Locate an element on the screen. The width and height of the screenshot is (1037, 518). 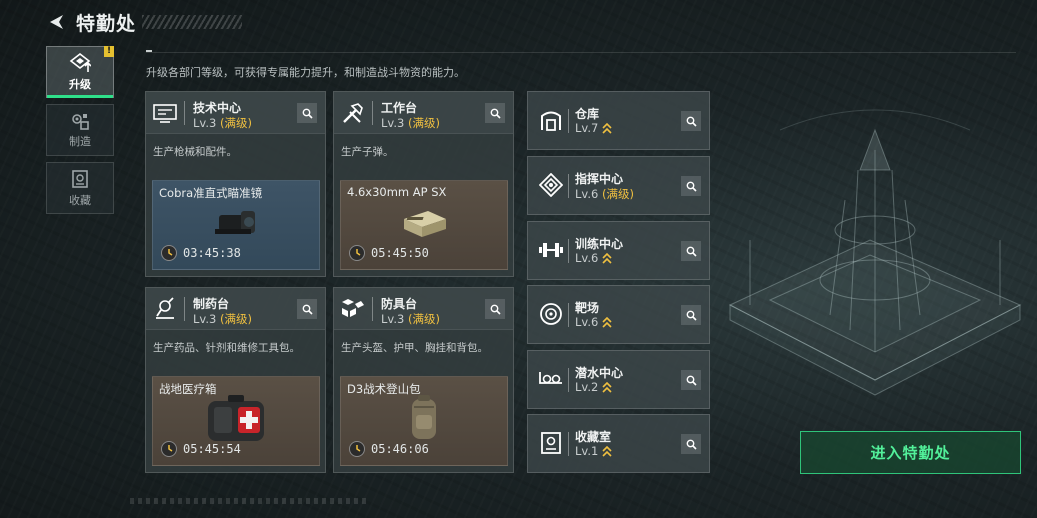
ammo-box-icon is located at coordinates (425, 224).